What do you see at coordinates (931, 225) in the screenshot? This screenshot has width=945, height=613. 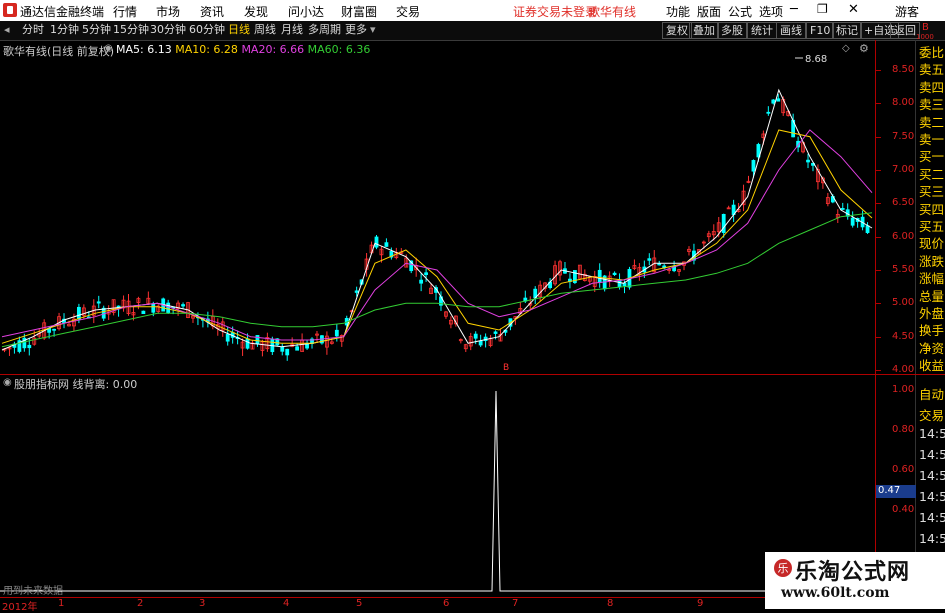 I see `quote-label-10: 买五` at bounding box center [931, 225].